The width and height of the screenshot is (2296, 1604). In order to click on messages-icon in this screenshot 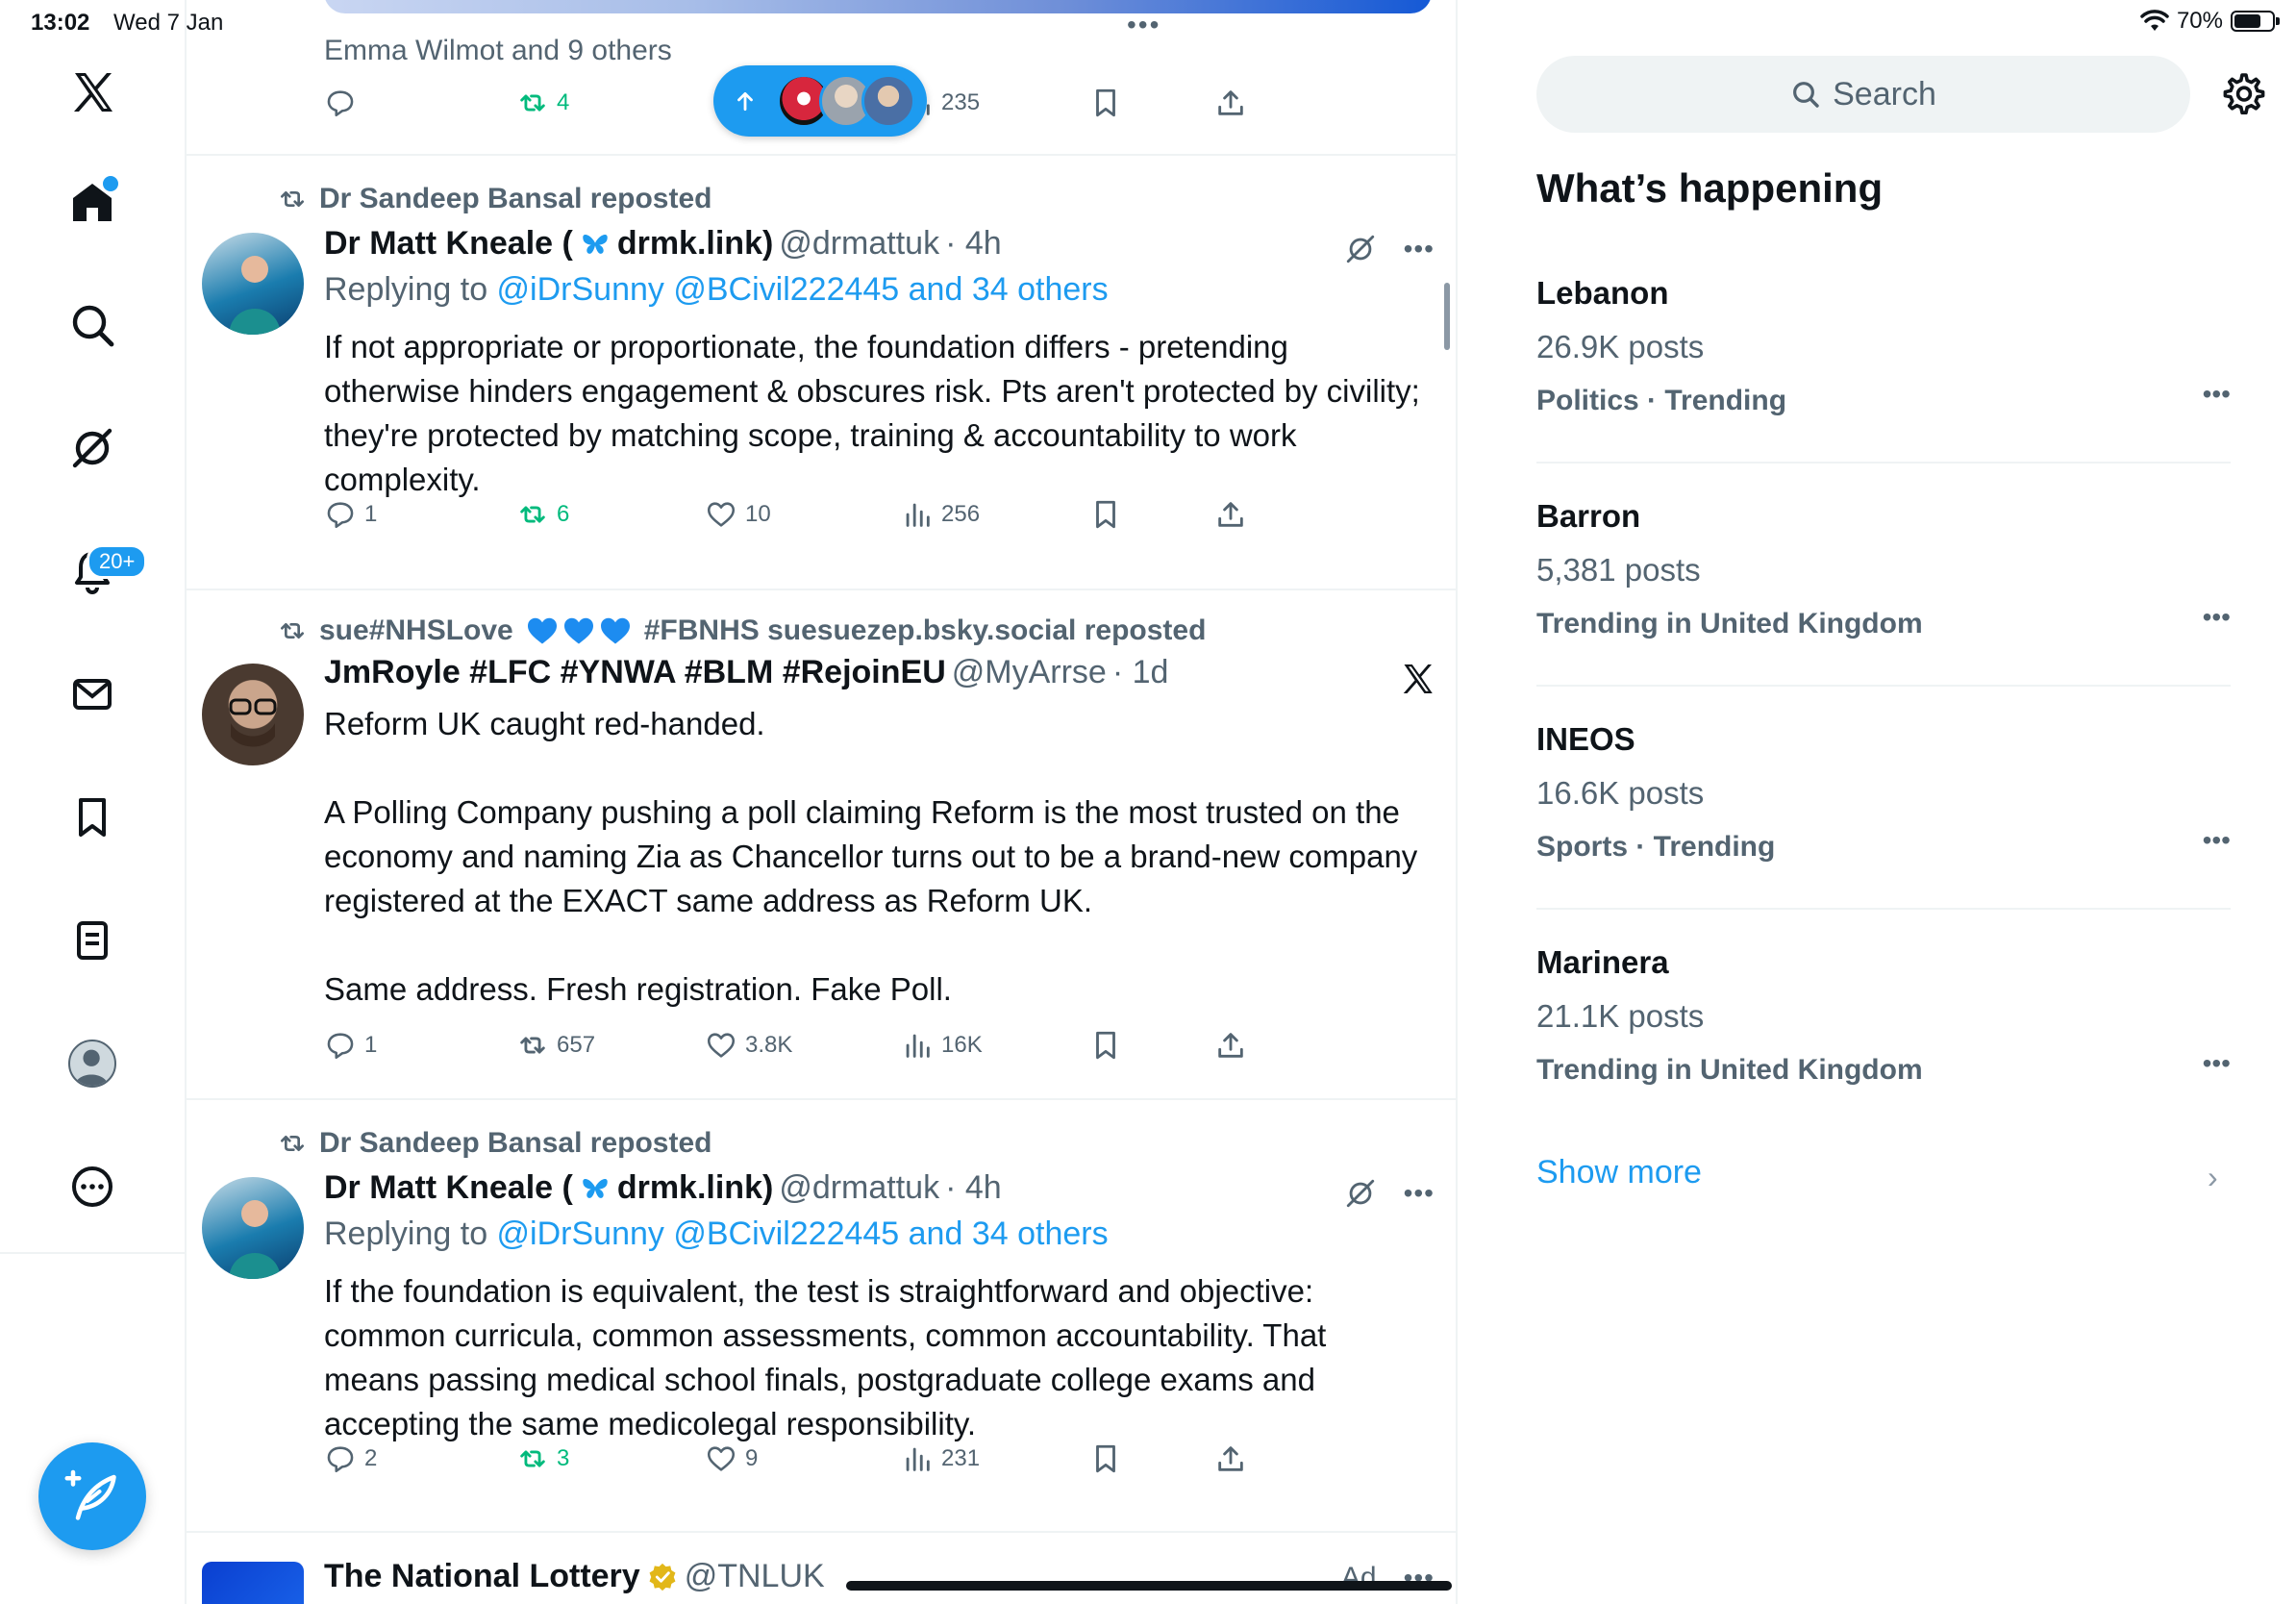, I will do `click(92, 694)`.